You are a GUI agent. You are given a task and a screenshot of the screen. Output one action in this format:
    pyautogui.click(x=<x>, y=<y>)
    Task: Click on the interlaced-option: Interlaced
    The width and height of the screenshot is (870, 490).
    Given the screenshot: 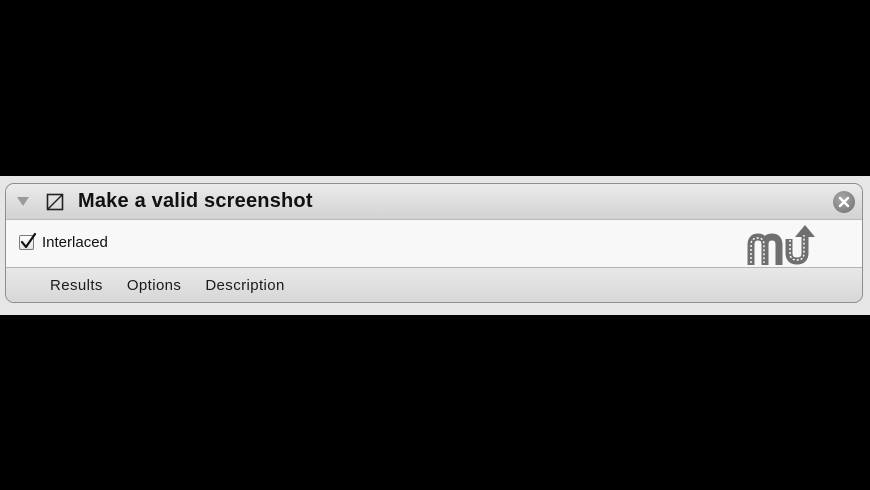 What is the action you would take?
    pyautogui.click(x=63, y=241)
    